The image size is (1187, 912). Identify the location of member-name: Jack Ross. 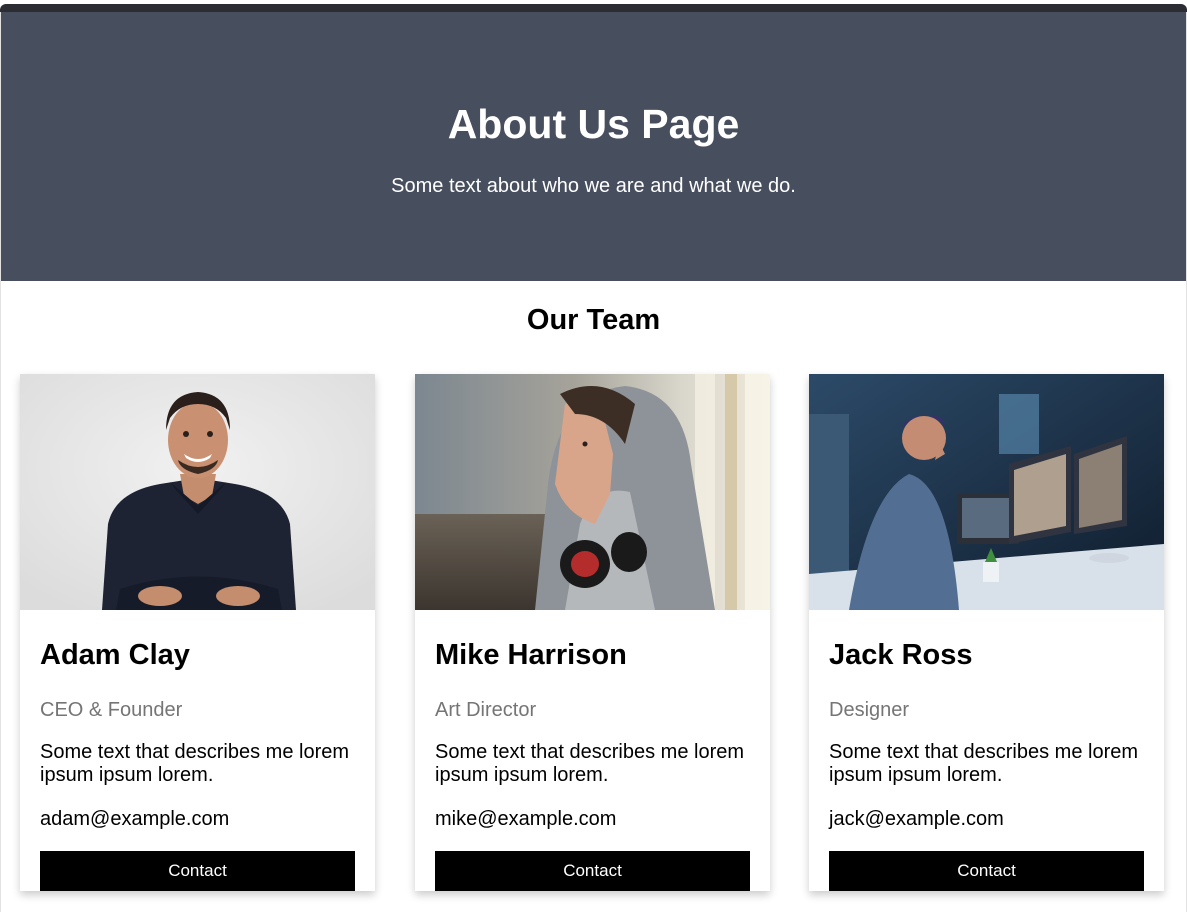
(901, 655).